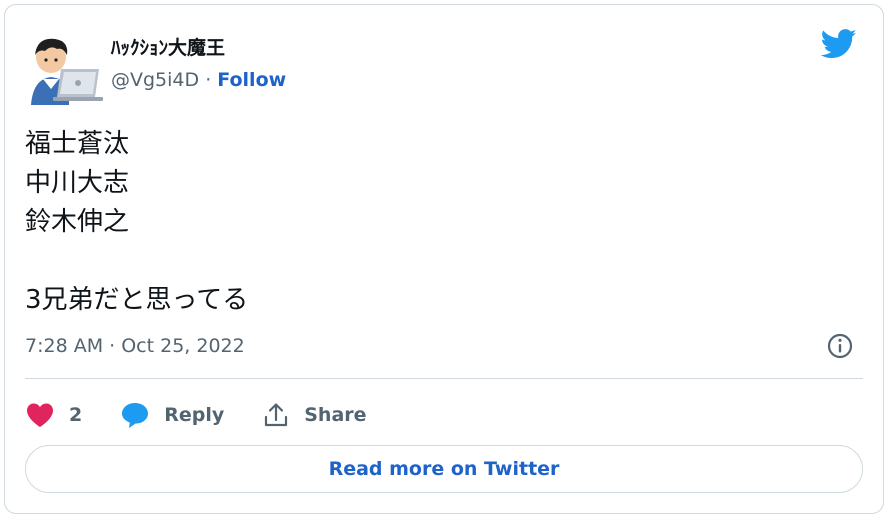  What do you see at coordinates (840, 346) in the screenshot?
I see `info-icon` at bounding box center [840, 346].